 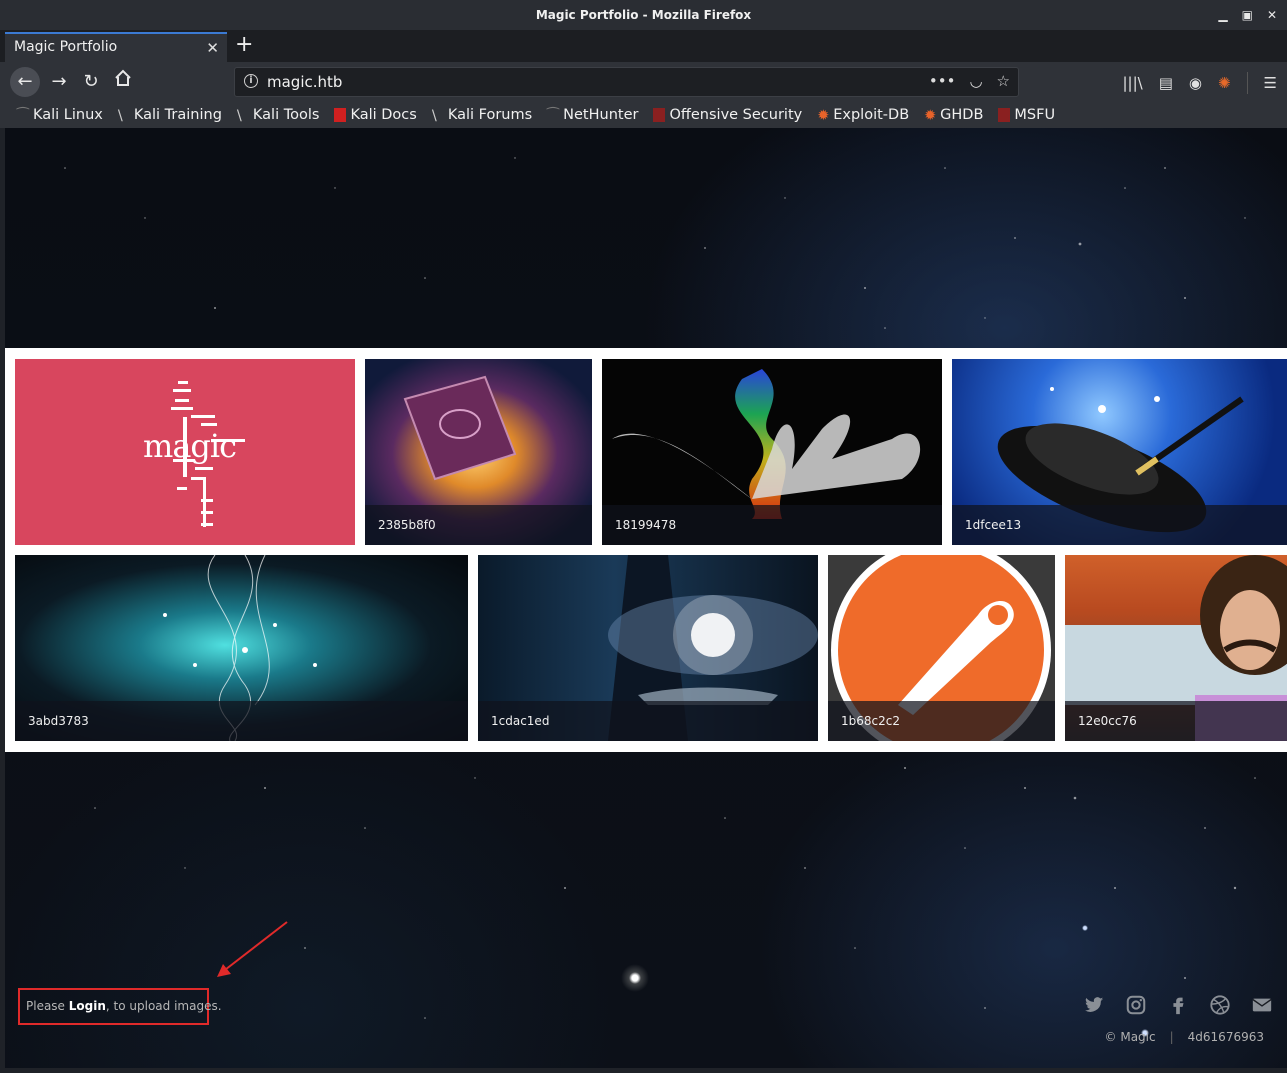 I want to click on address-bar: i magic.htb ••• ◡ ☆, so click(x=626, y=82).